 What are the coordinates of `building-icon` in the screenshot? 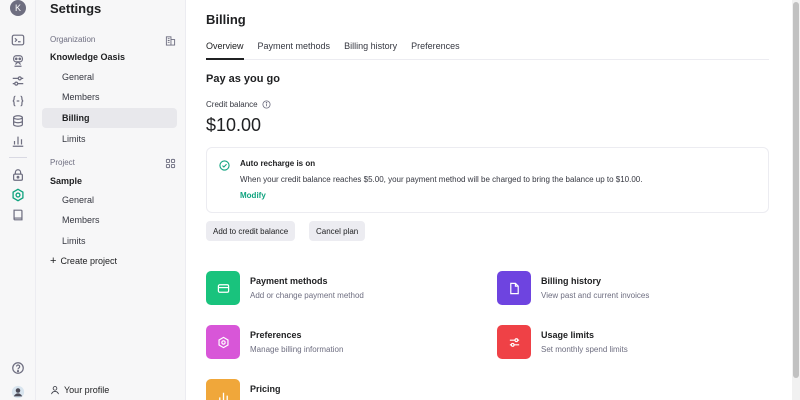 It's located at (171, 39).